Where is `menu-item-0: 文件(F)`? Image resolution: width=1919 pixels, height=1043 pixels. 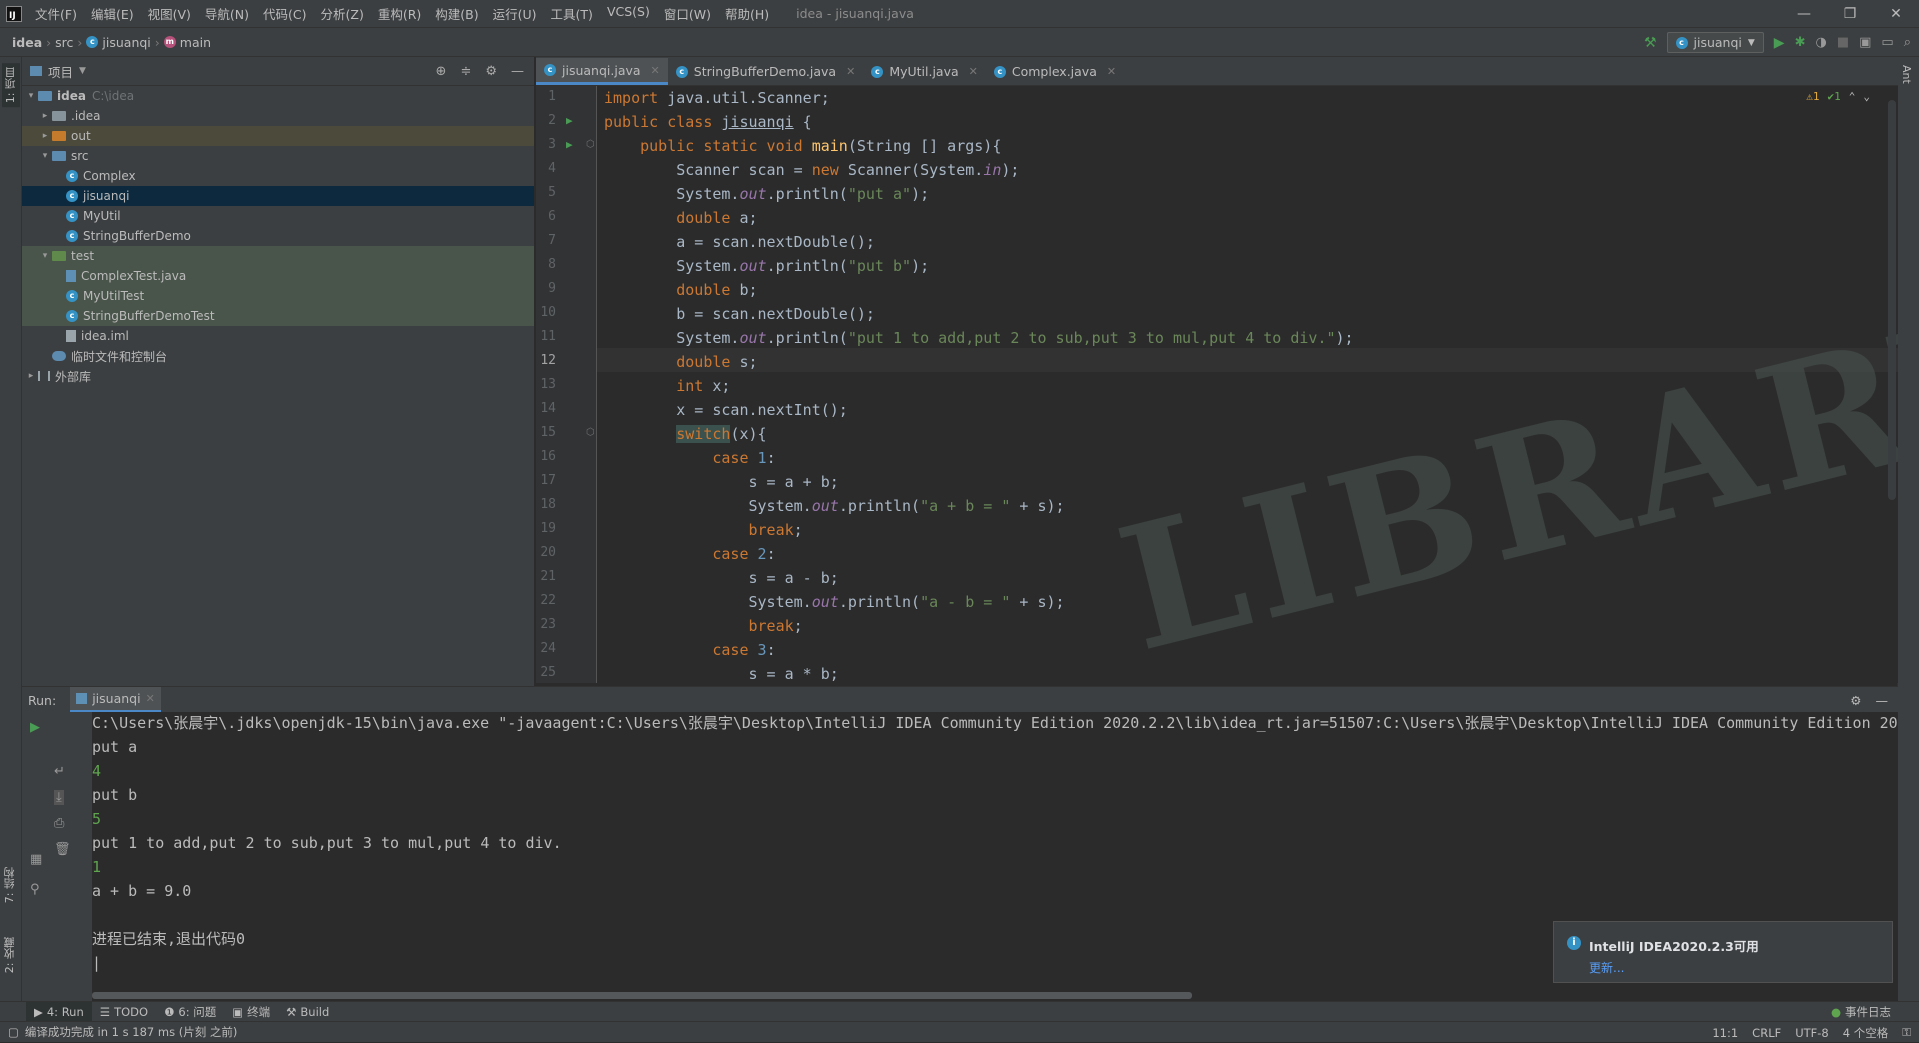
menu-item-0: 文件(F) is located at coordinates (56, 13).